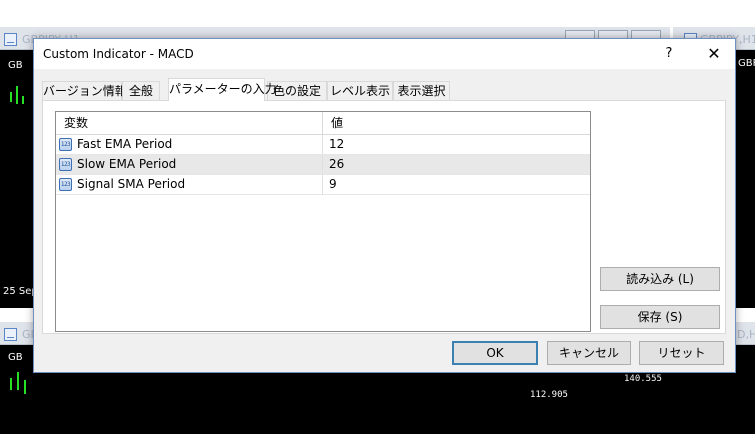 Image resolution: width=755 pixels, height=434 pixels. What do you see at coordinates (643, 379) in the screenshot?
I see `chart-price-label-right: 140.555` at bounding box center [643, 379].